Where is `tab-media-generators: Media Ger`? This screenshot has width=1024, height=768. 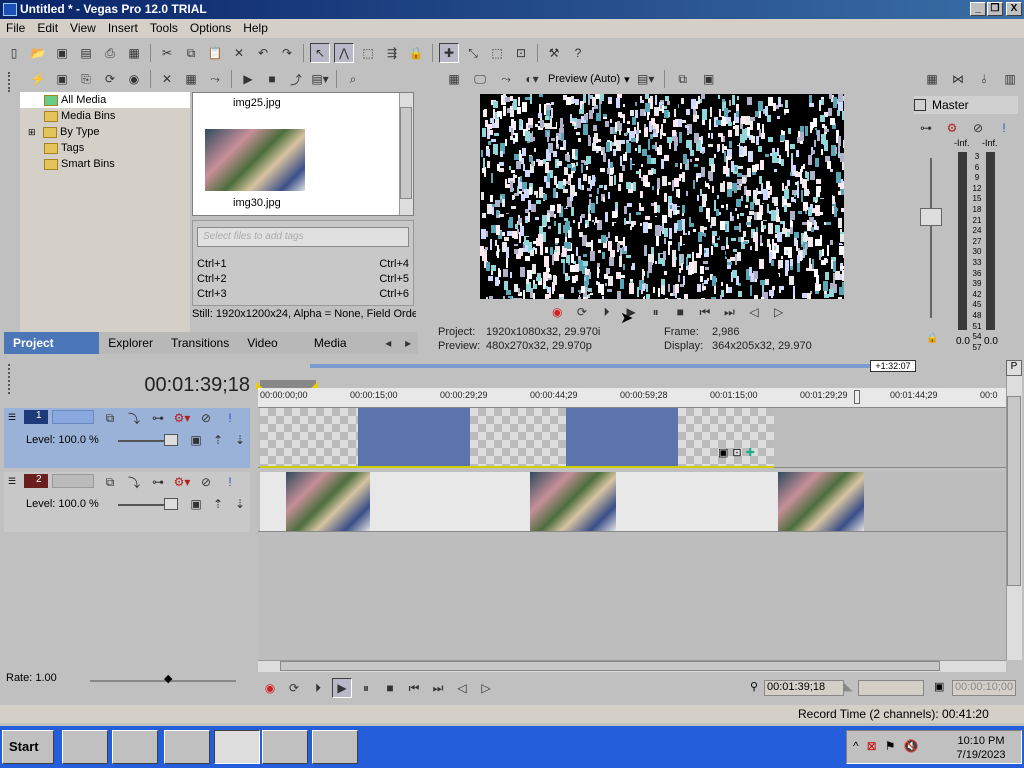
tab-media-generators: Media Ger is located at coordinates (341, 352).